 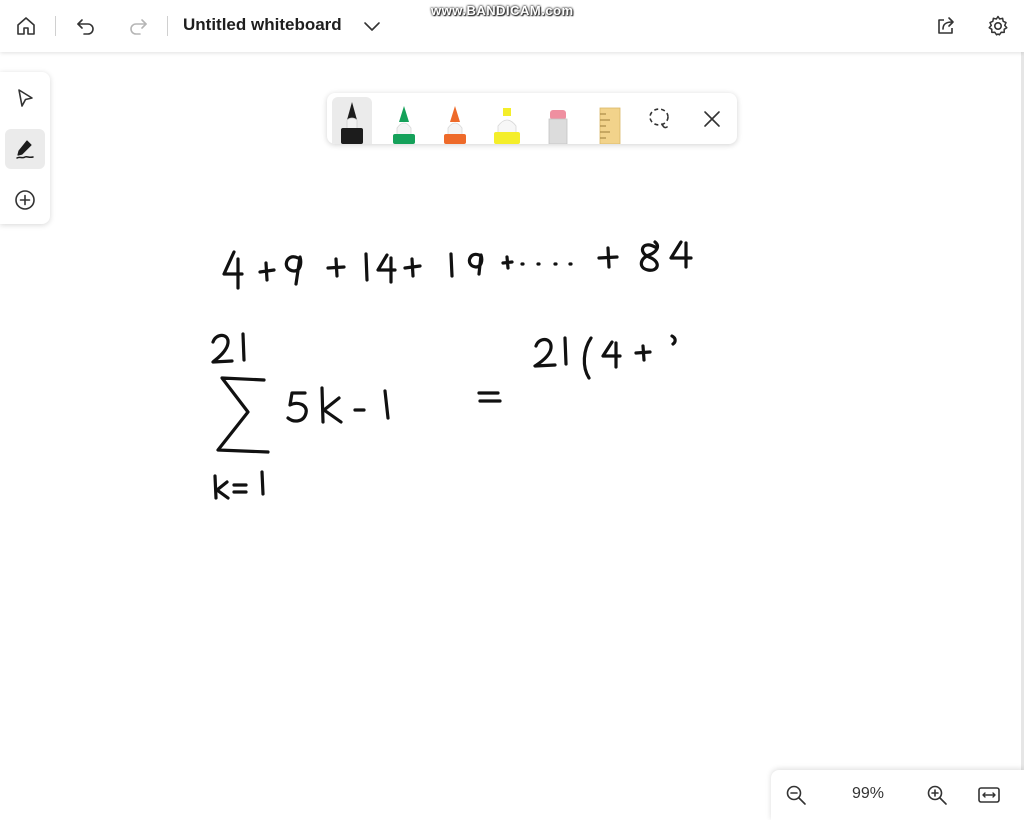 I want to click on select-icon, so click(x=25, y=98).